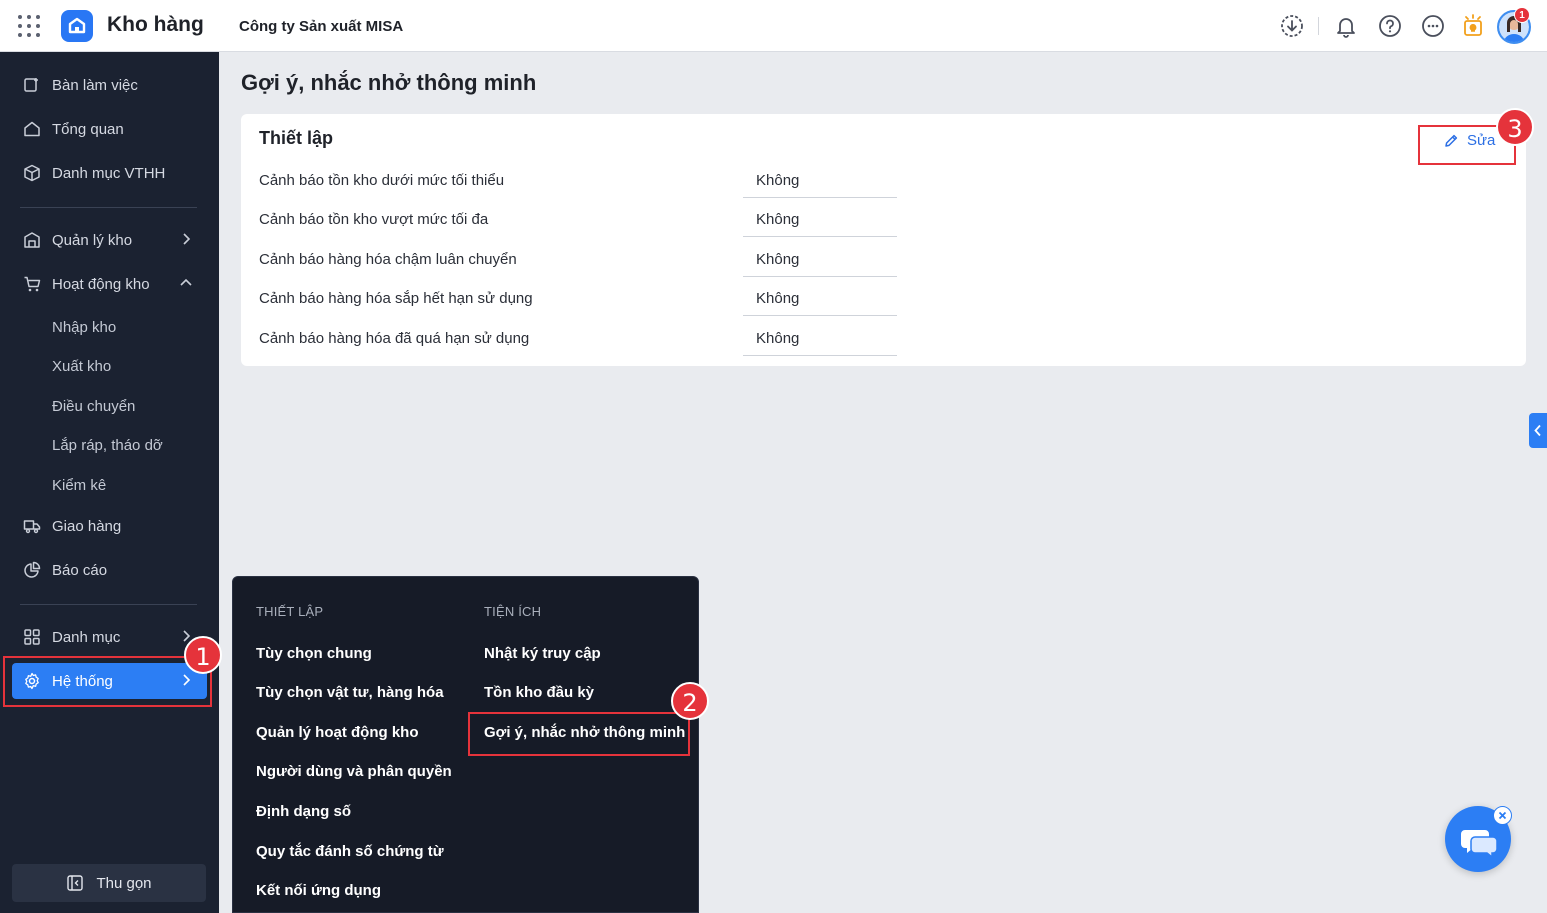  What do you see at coordinates (155, 24) in the screenshot?
I see `app-name: Kho hàng` at bounding box center [155, 24].